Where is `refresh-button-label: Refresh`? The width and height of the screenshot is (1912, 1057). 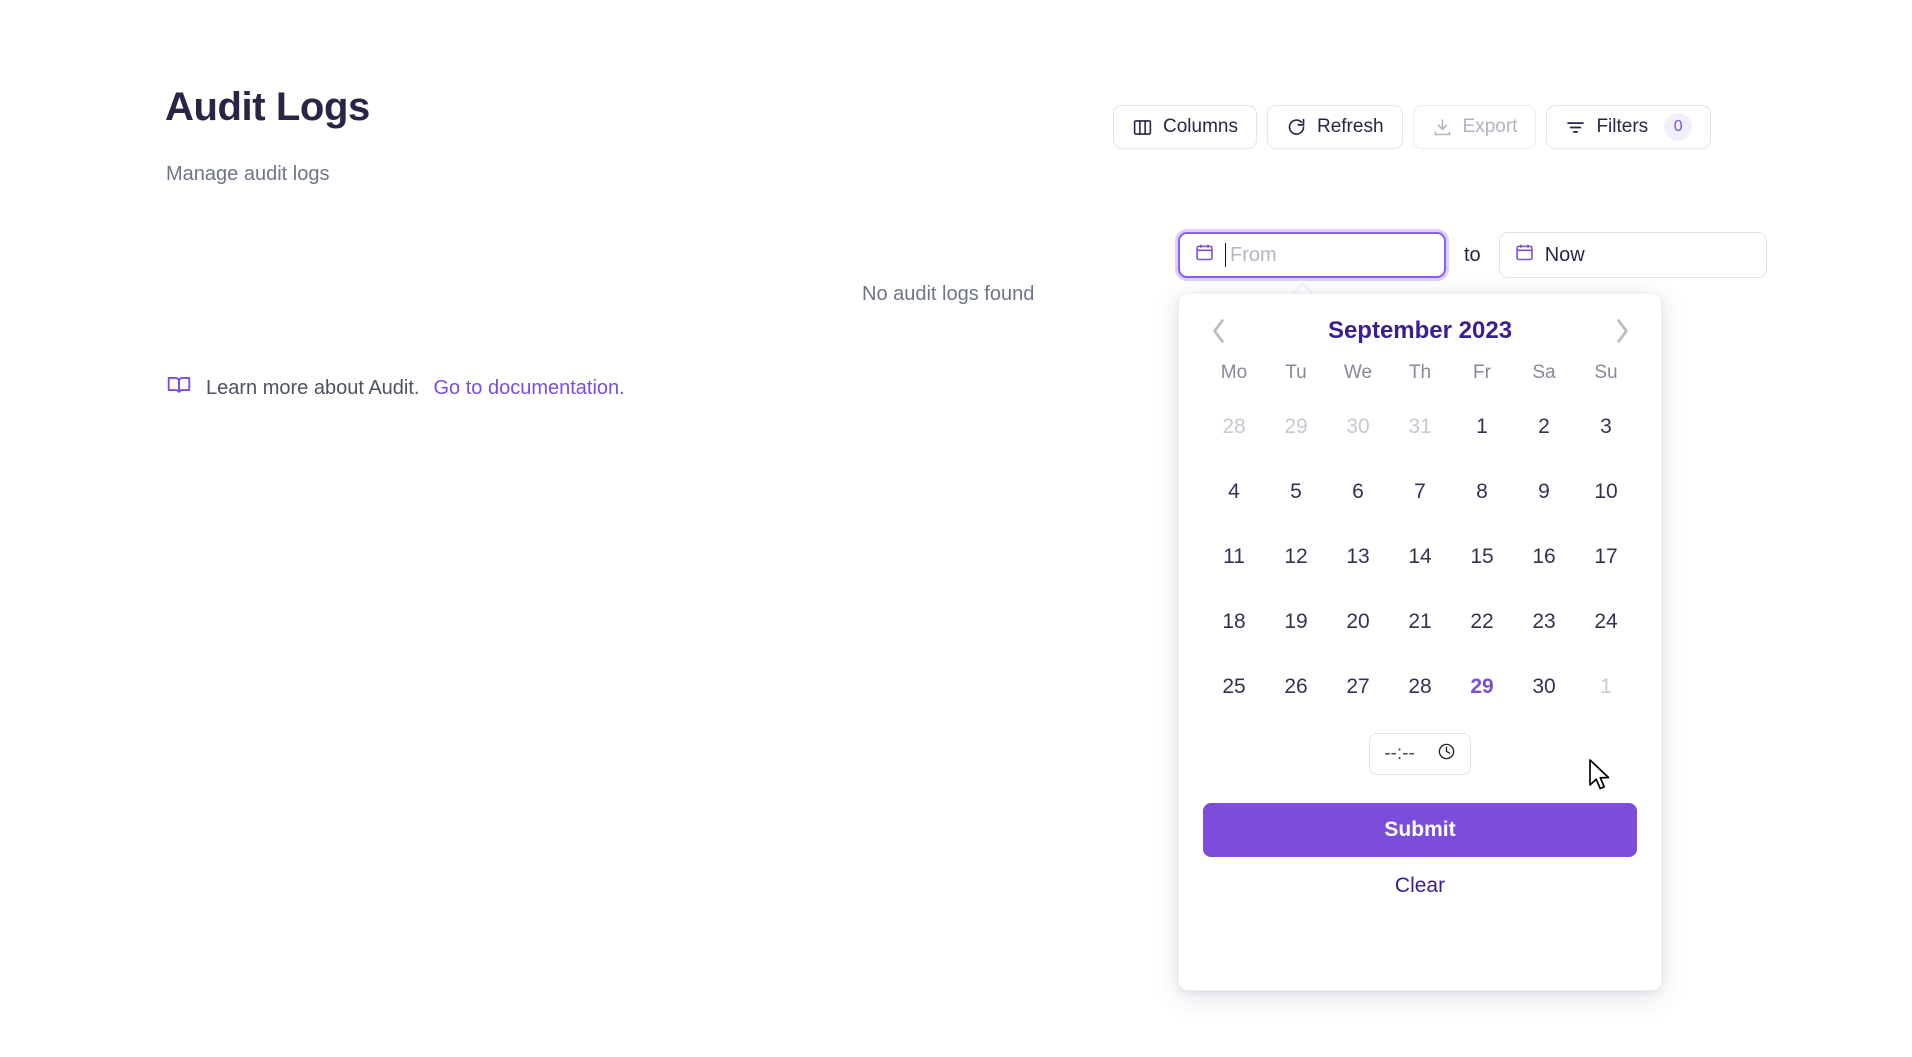 refresh-button-label: Refresh is located at coordinates (1350, 126).